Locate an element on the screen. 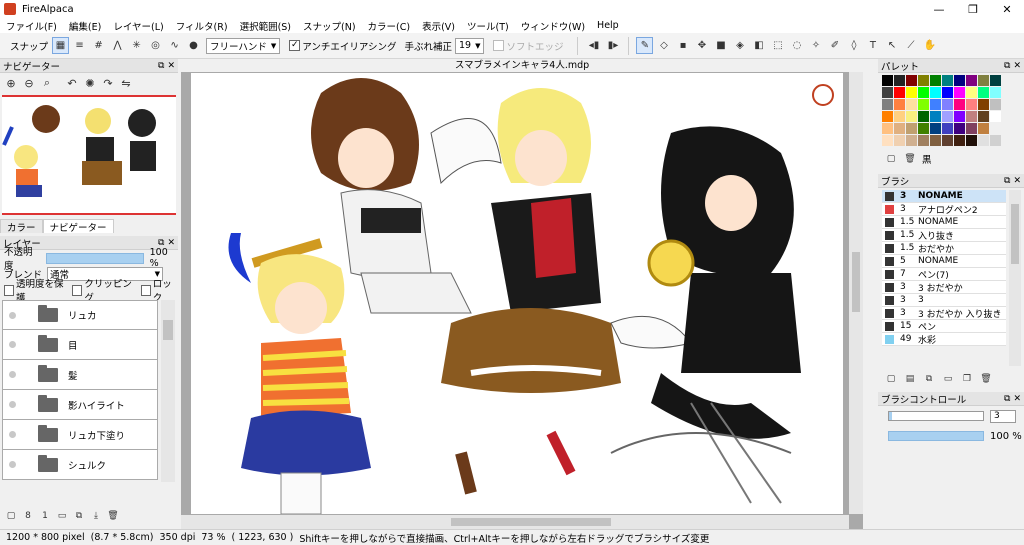  eraser-tool-icon: ◇ is located at coordinates (663, 45).